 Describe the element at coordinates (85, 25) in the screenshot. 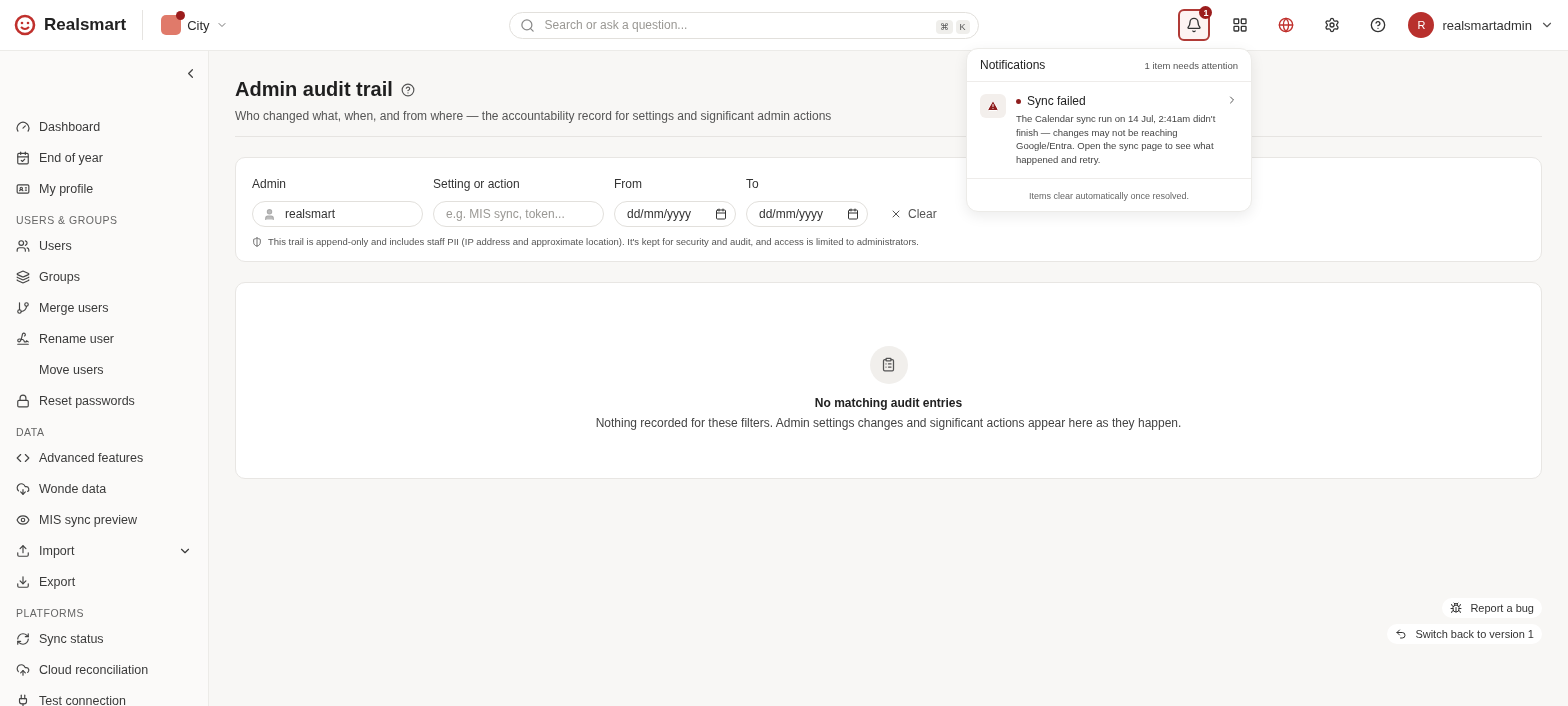

I see `brand-name: Realsmart` at that location.